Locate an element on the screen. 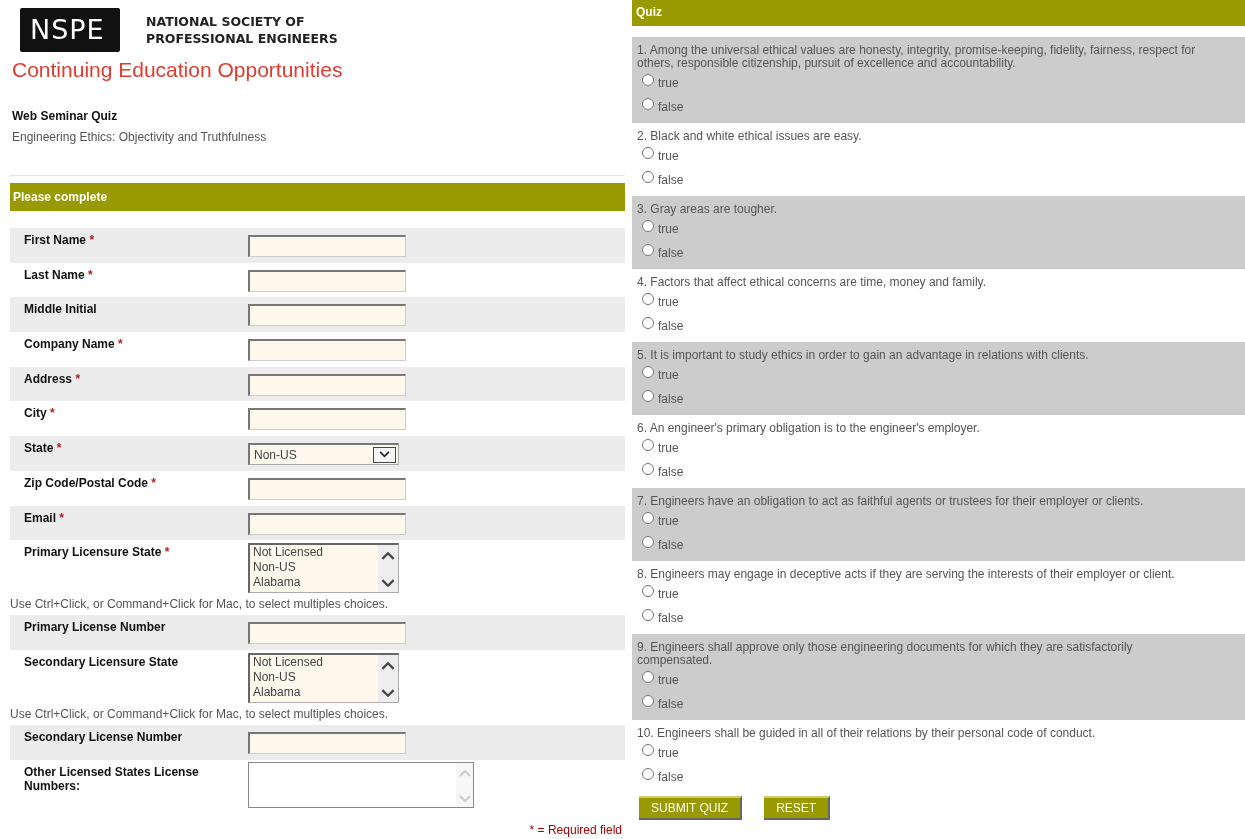 Image resolution: width=1245 pixels, height=839 pixels. question-text: 9. Engineers shall approve only those engineering documents for which they are satisfactorily compensated. is located at coordinates (885, 654).